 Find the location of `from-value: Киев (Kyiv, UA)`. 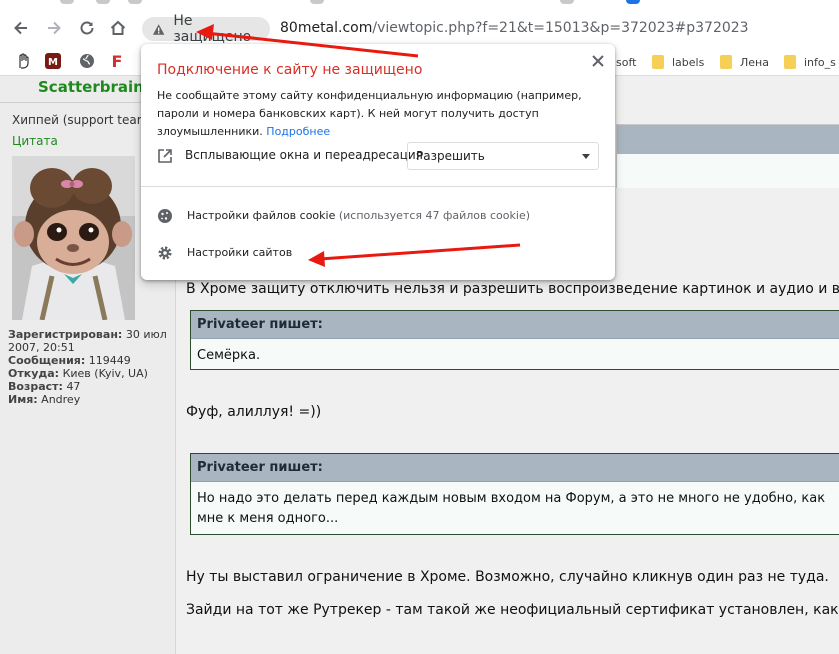

from-value: Киев (Kyiv, UA) is located at coordinates (105, 373).